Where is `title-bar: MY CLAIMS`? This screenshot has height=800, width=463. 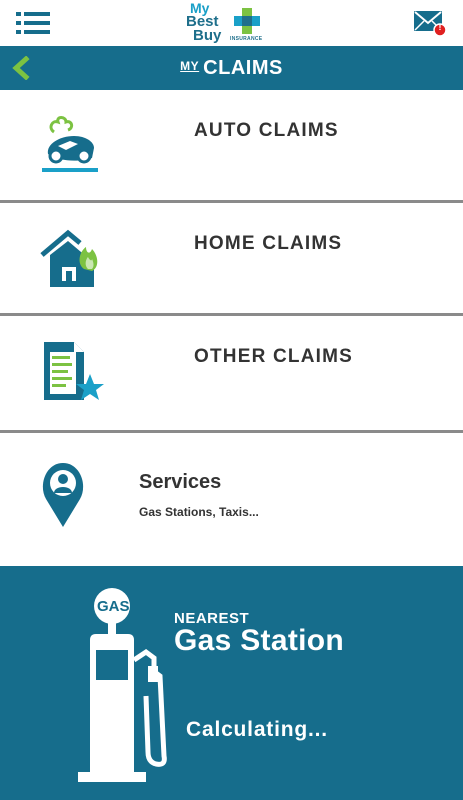 title-bar: MY CLAIMS is located at coordinates (231, 68).